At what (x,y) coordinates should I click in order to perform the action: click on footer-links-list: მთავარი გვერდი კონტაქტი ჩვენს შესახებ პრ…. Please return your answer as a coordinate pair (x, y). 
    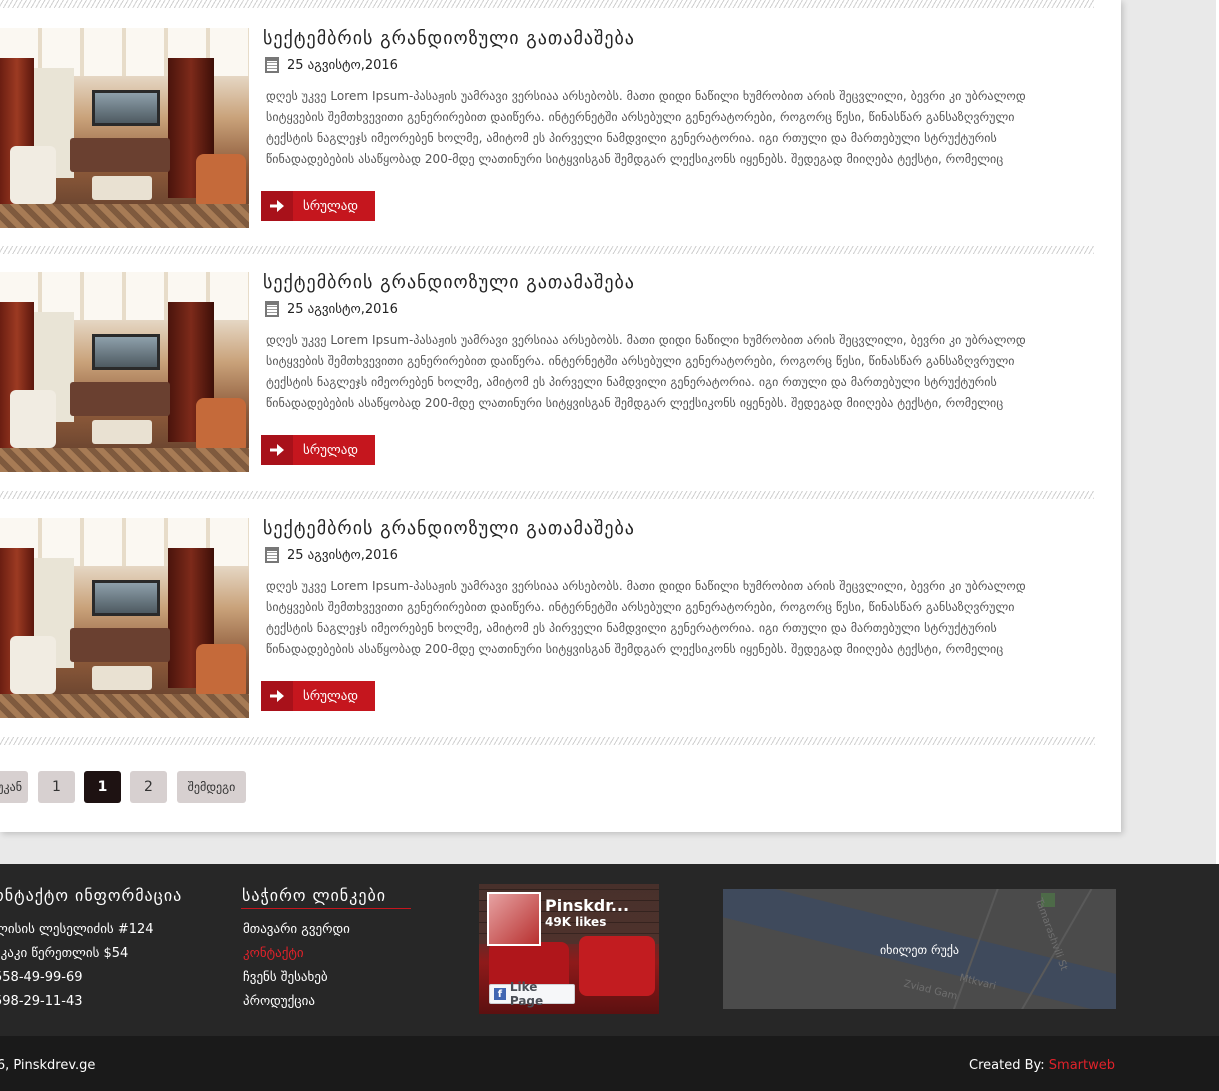
    Looking at the image, I should click on (296, 970).